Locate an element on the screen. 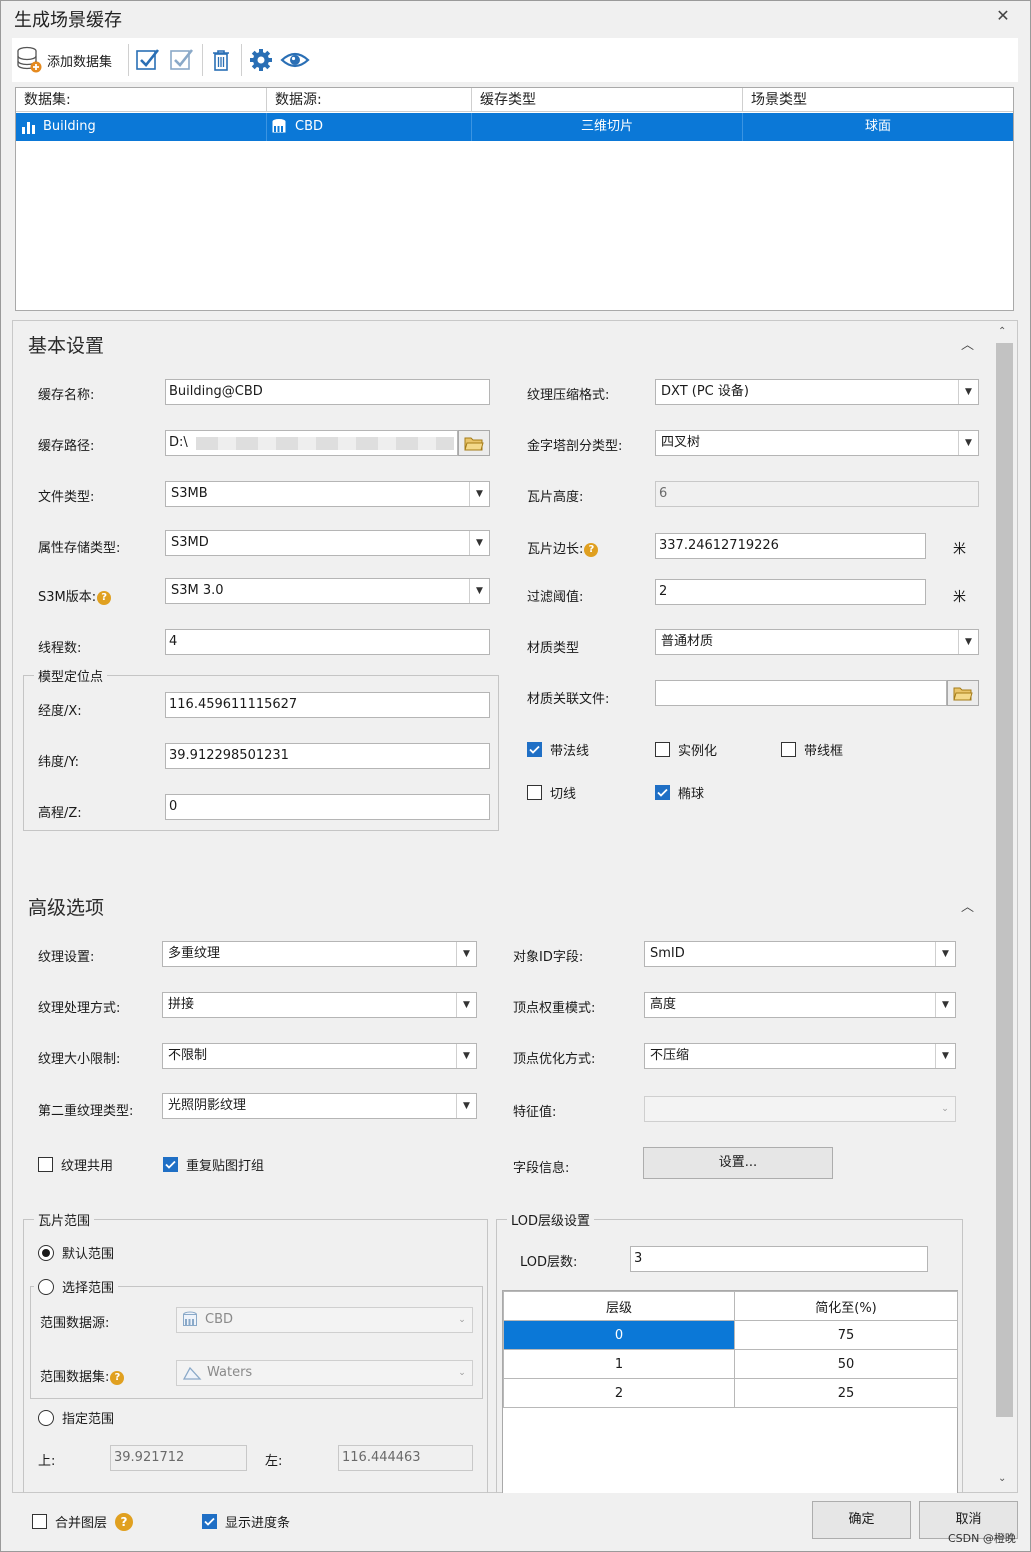 This screenshot has width=1031, height=1552. lon-label: 经度/X: is located at coordinates (60, 711).